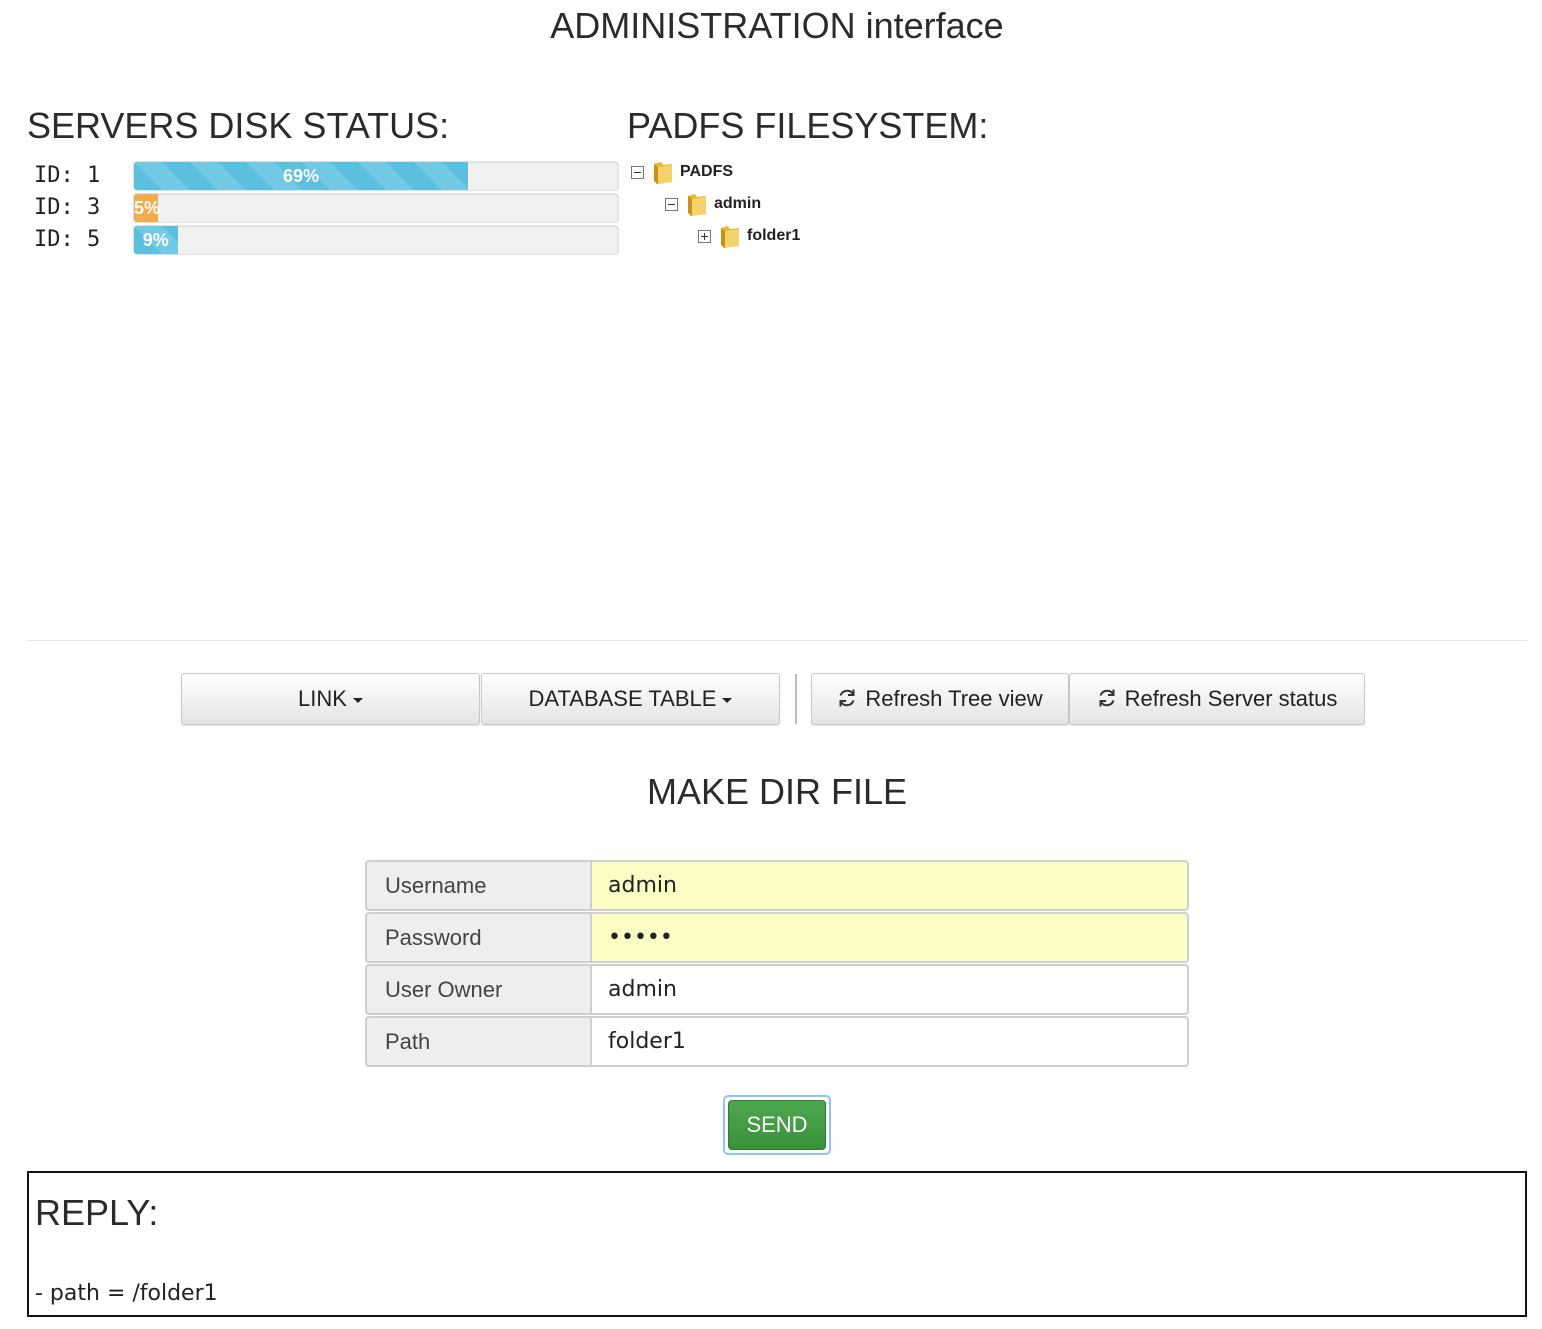 The width and height of the screenshot is (1542, 1329). Describe the element at coordinates (706, 172) in the screenshot. I see `tree-label: PADFS` at that location.